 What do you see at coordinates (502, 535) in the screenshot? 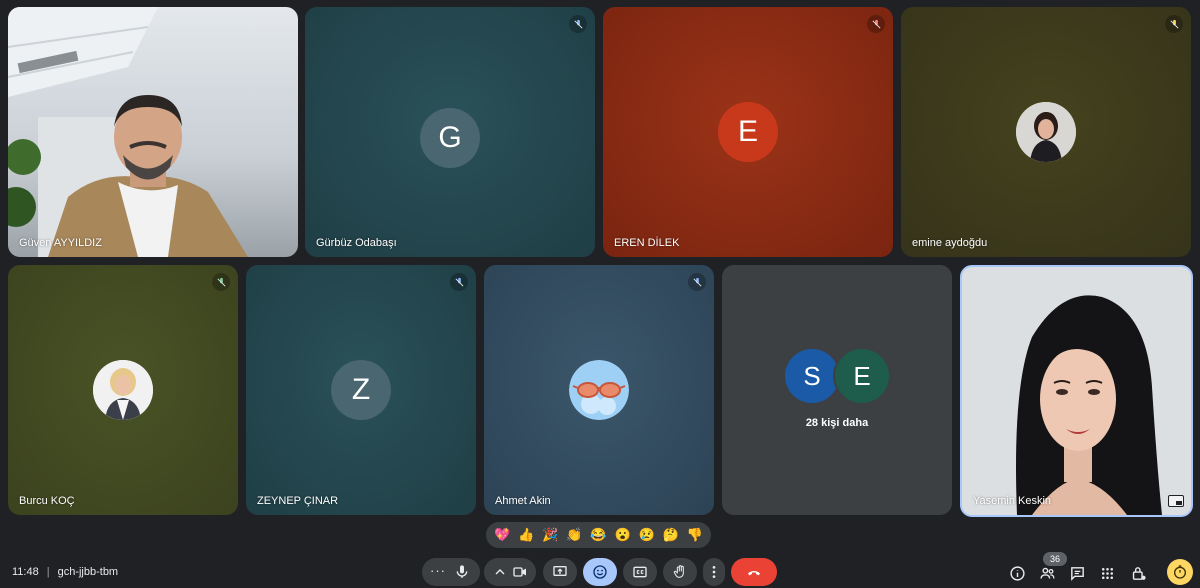
I see `reaction-heart: 💖` at bounding box center [502, 535].